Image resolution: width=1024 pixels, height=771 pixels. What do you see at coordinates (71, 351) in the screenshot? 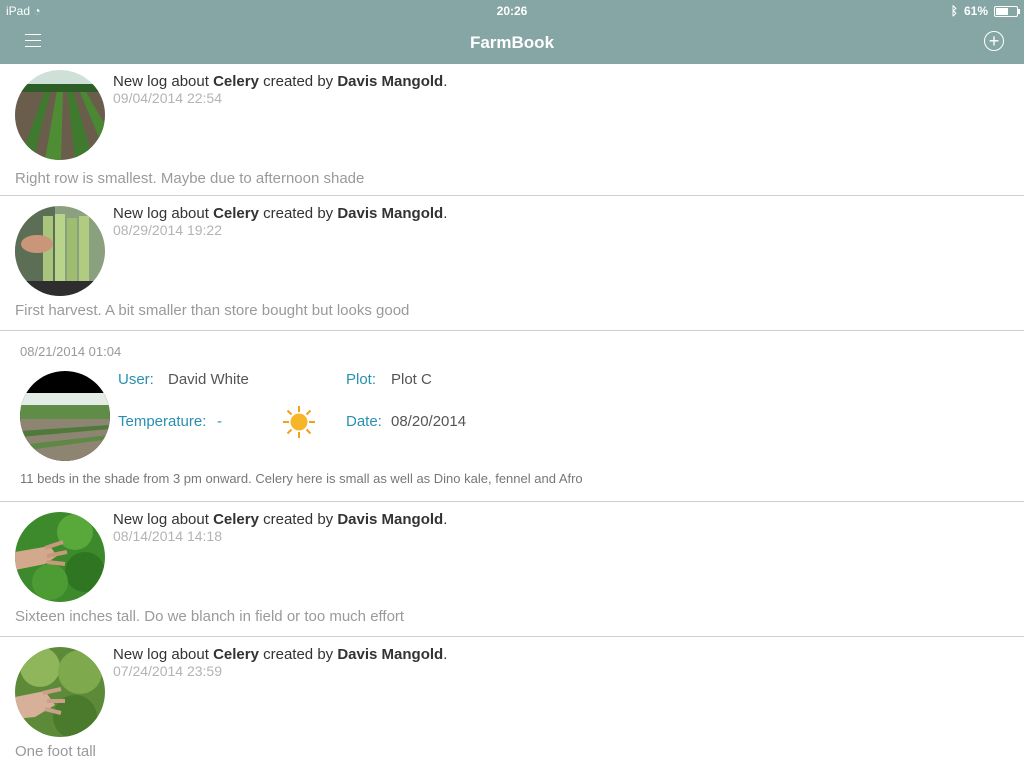
I see `detail-timestamp: 08/21/2014 01:04` at bounding box center [71, 351].